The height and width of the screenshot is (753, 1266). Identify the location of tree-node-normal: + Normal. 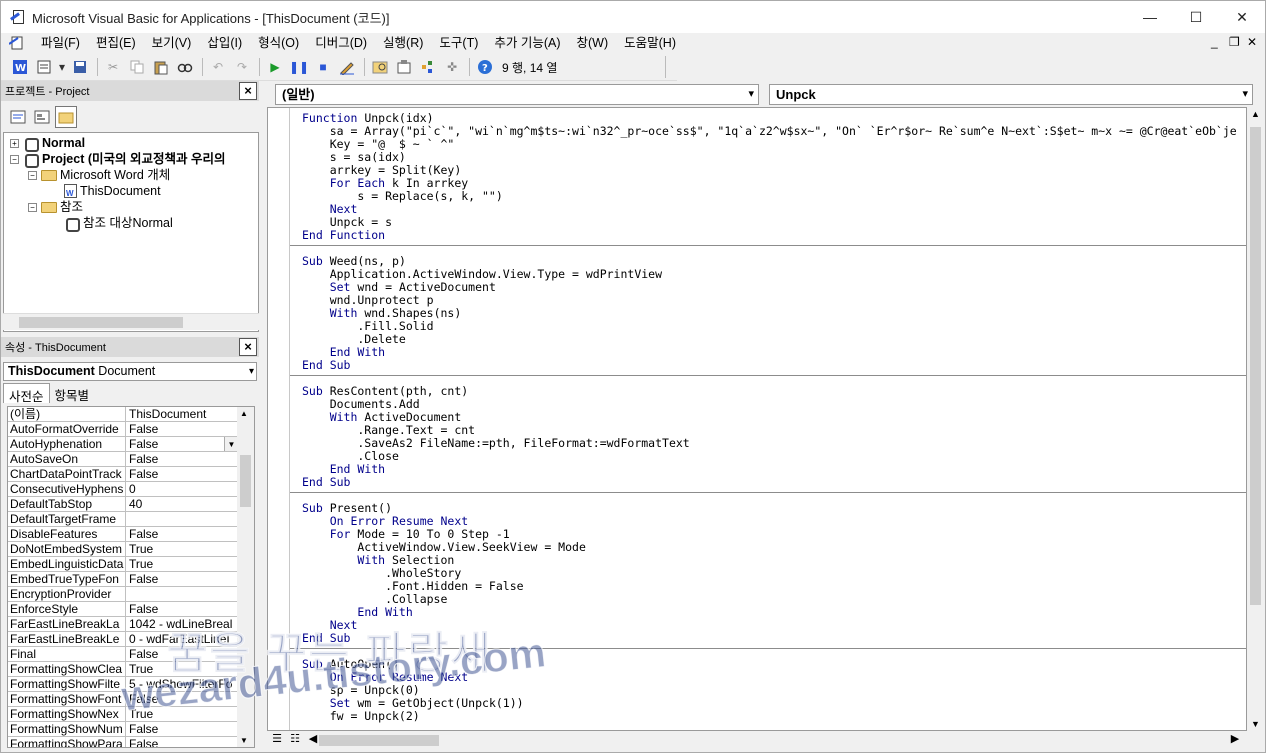
(47, 143).